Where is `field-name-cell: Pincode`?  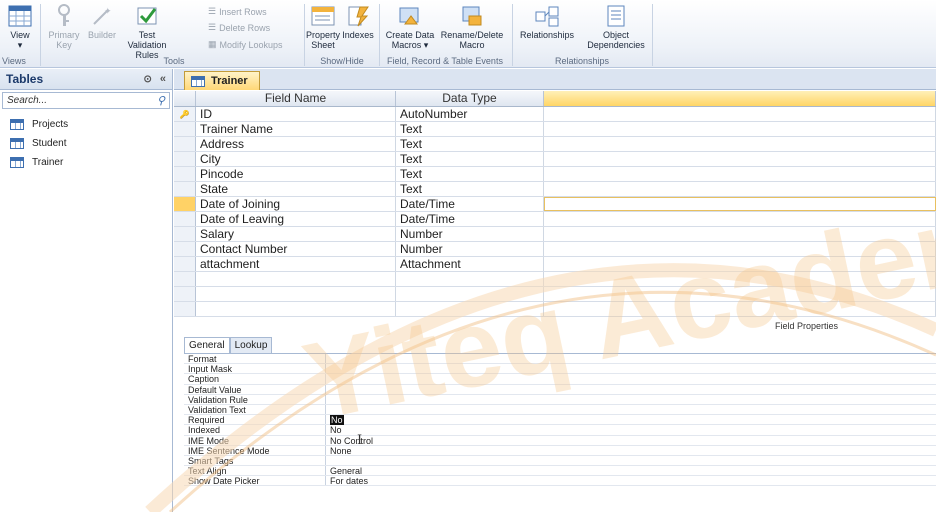 field-name-cell: Pincode is located at coordinates (296, 174).